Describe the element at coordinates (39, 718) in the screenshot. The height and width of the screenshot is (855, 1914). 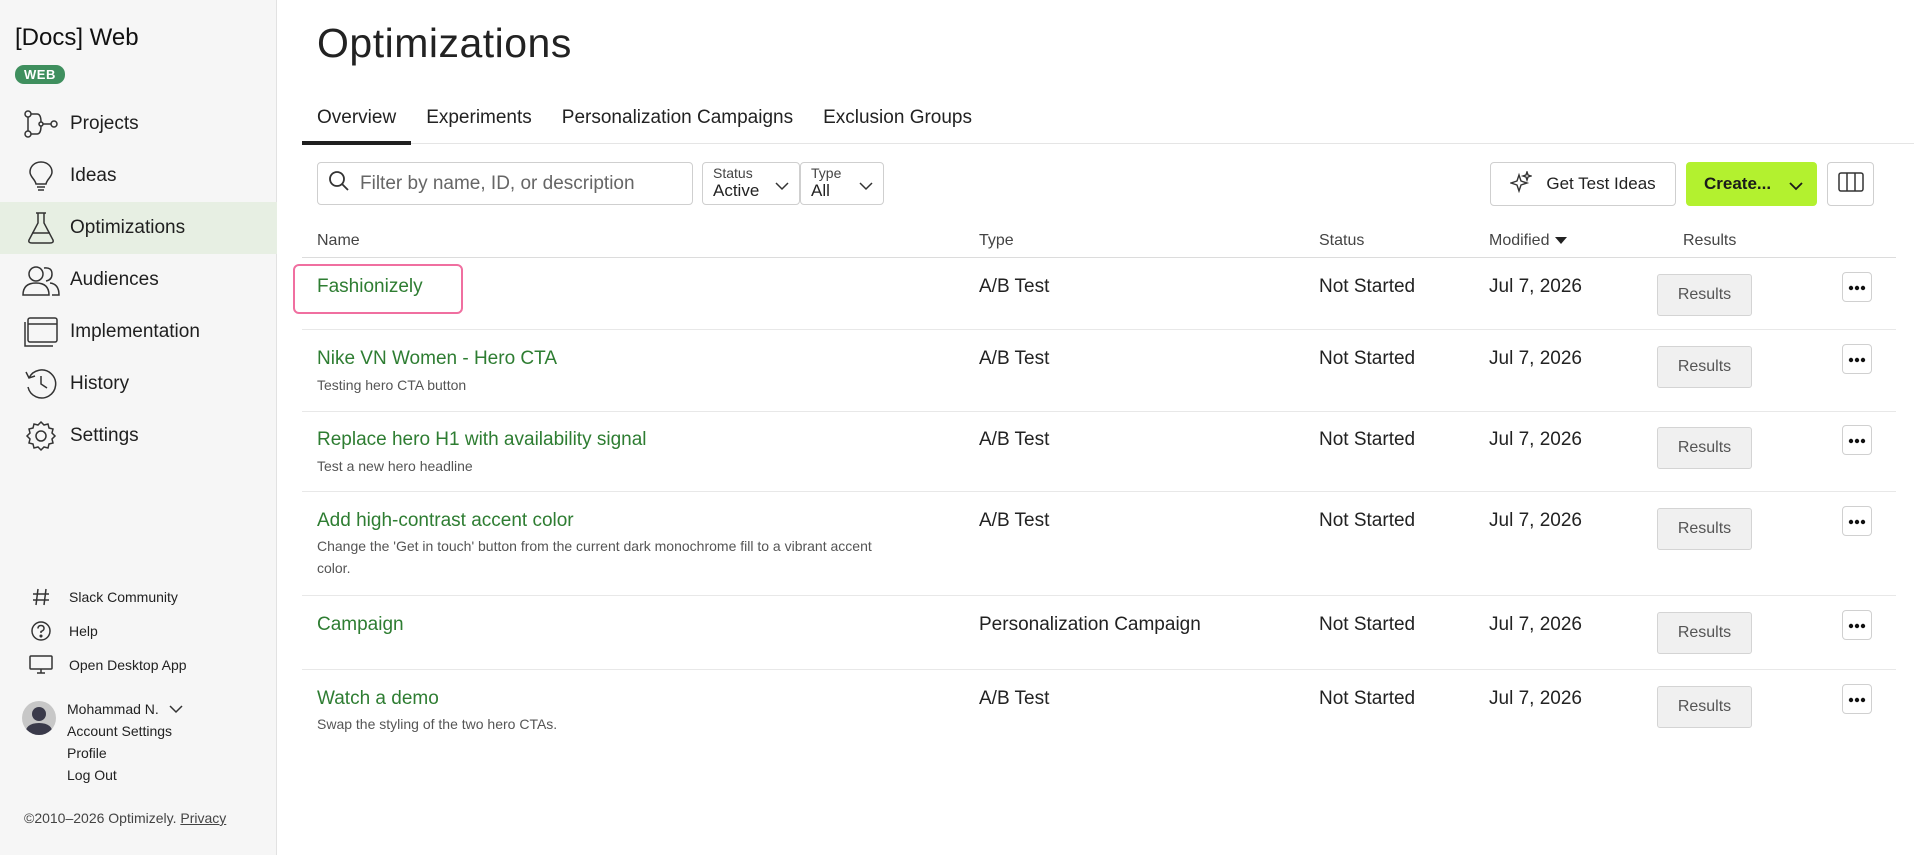
I see `avatar` at that location.